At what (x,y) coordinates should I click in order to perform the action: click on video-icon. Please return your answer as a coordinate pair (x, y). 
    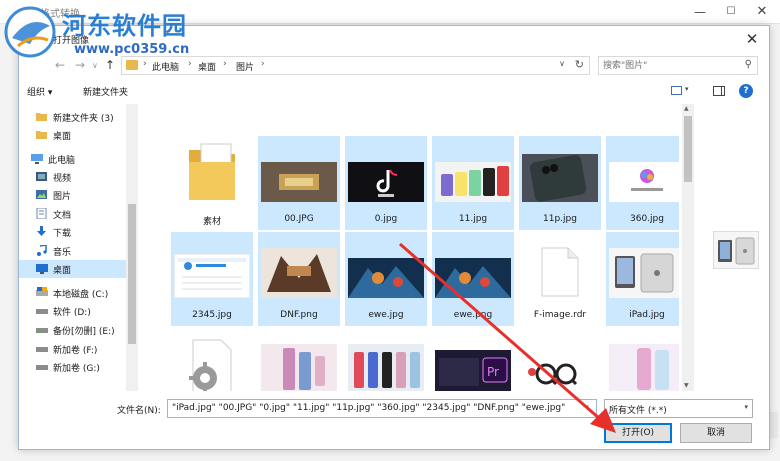
    Looking at the image, I should click on (41, 176).